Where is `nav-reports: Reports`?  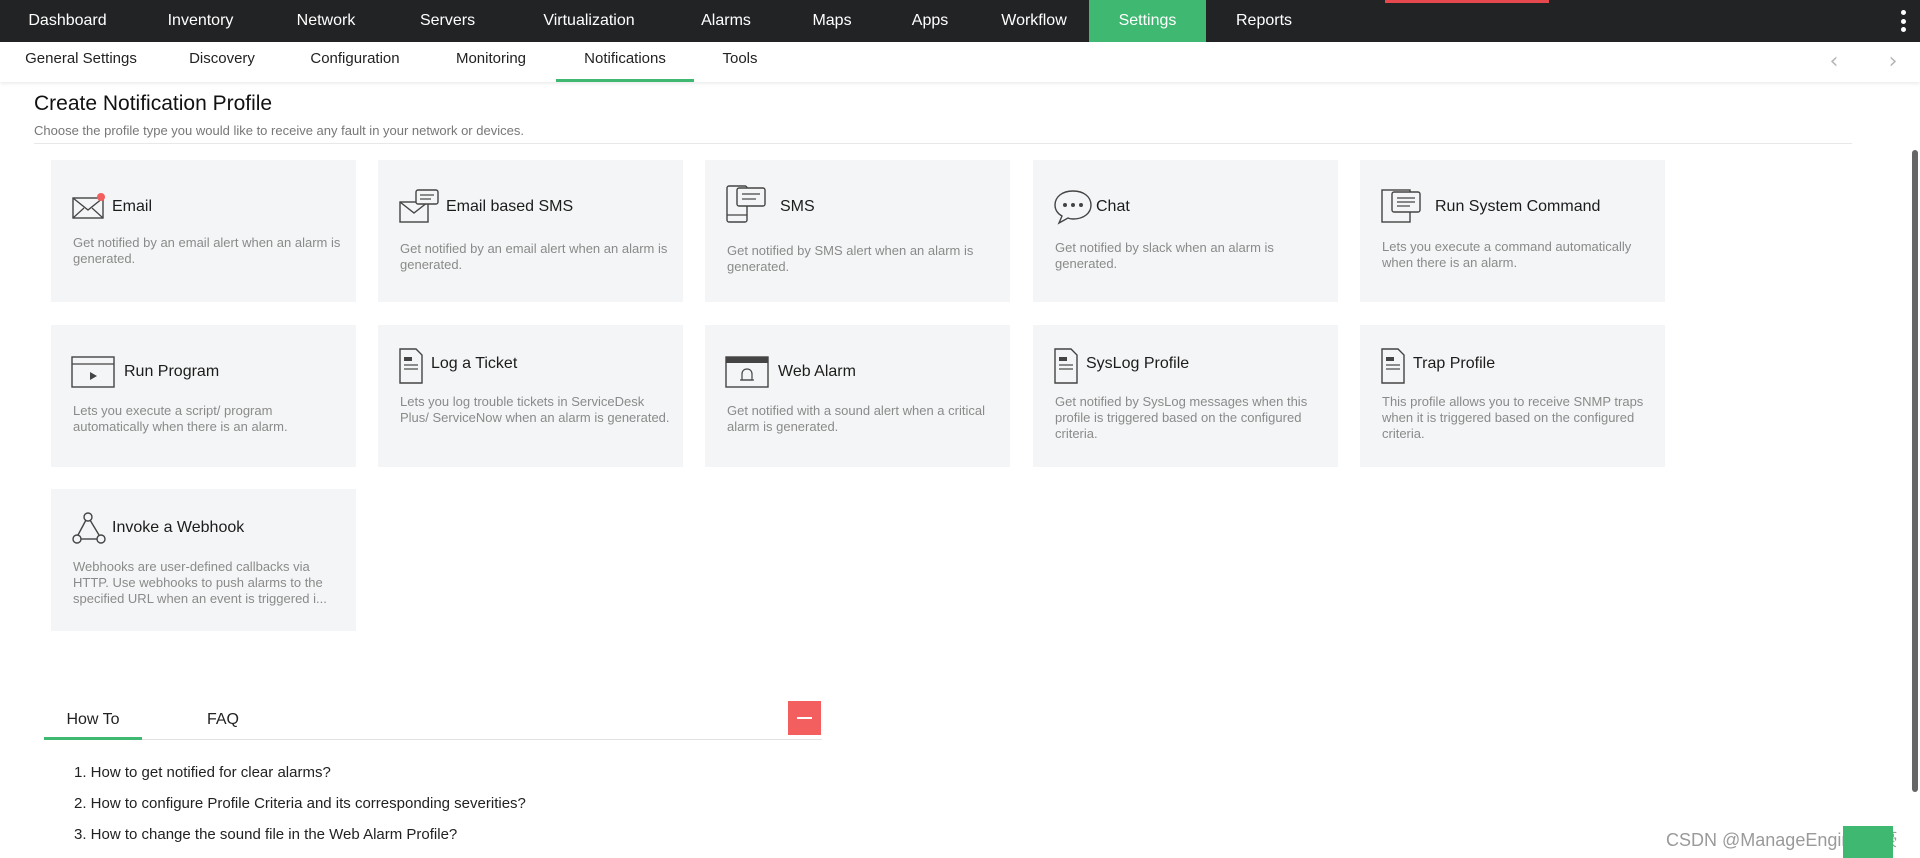
nav-reports: Reports is located at coordinates (1264, 21).